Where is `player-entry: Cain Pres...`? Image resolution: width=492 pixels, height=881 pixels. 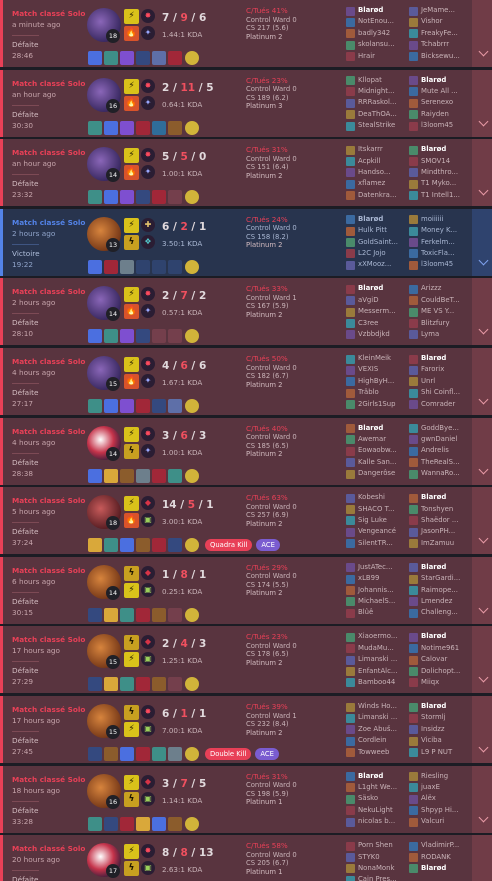 player-entry: Cain Pres... is located at coordinates (378, 877).